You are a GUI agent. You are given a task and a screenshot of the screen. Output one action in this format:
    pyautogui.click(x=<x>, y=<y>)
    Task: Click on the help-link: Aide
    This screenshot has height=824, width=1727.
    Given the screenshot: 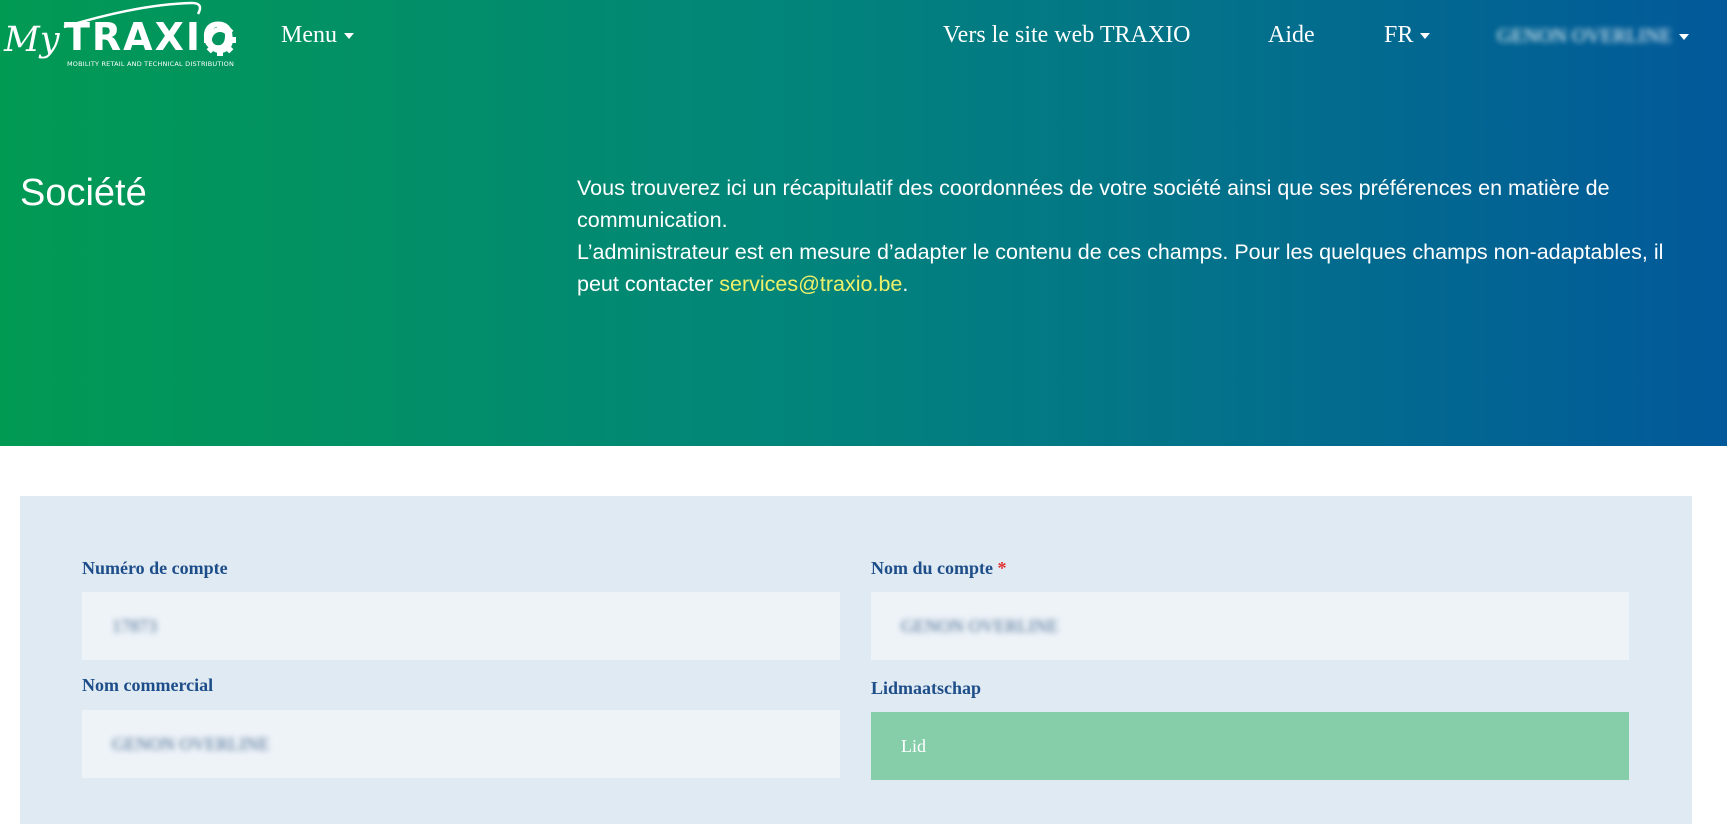 What is the action you would take?
    pyautogui.click(x=1291, y=35)
    